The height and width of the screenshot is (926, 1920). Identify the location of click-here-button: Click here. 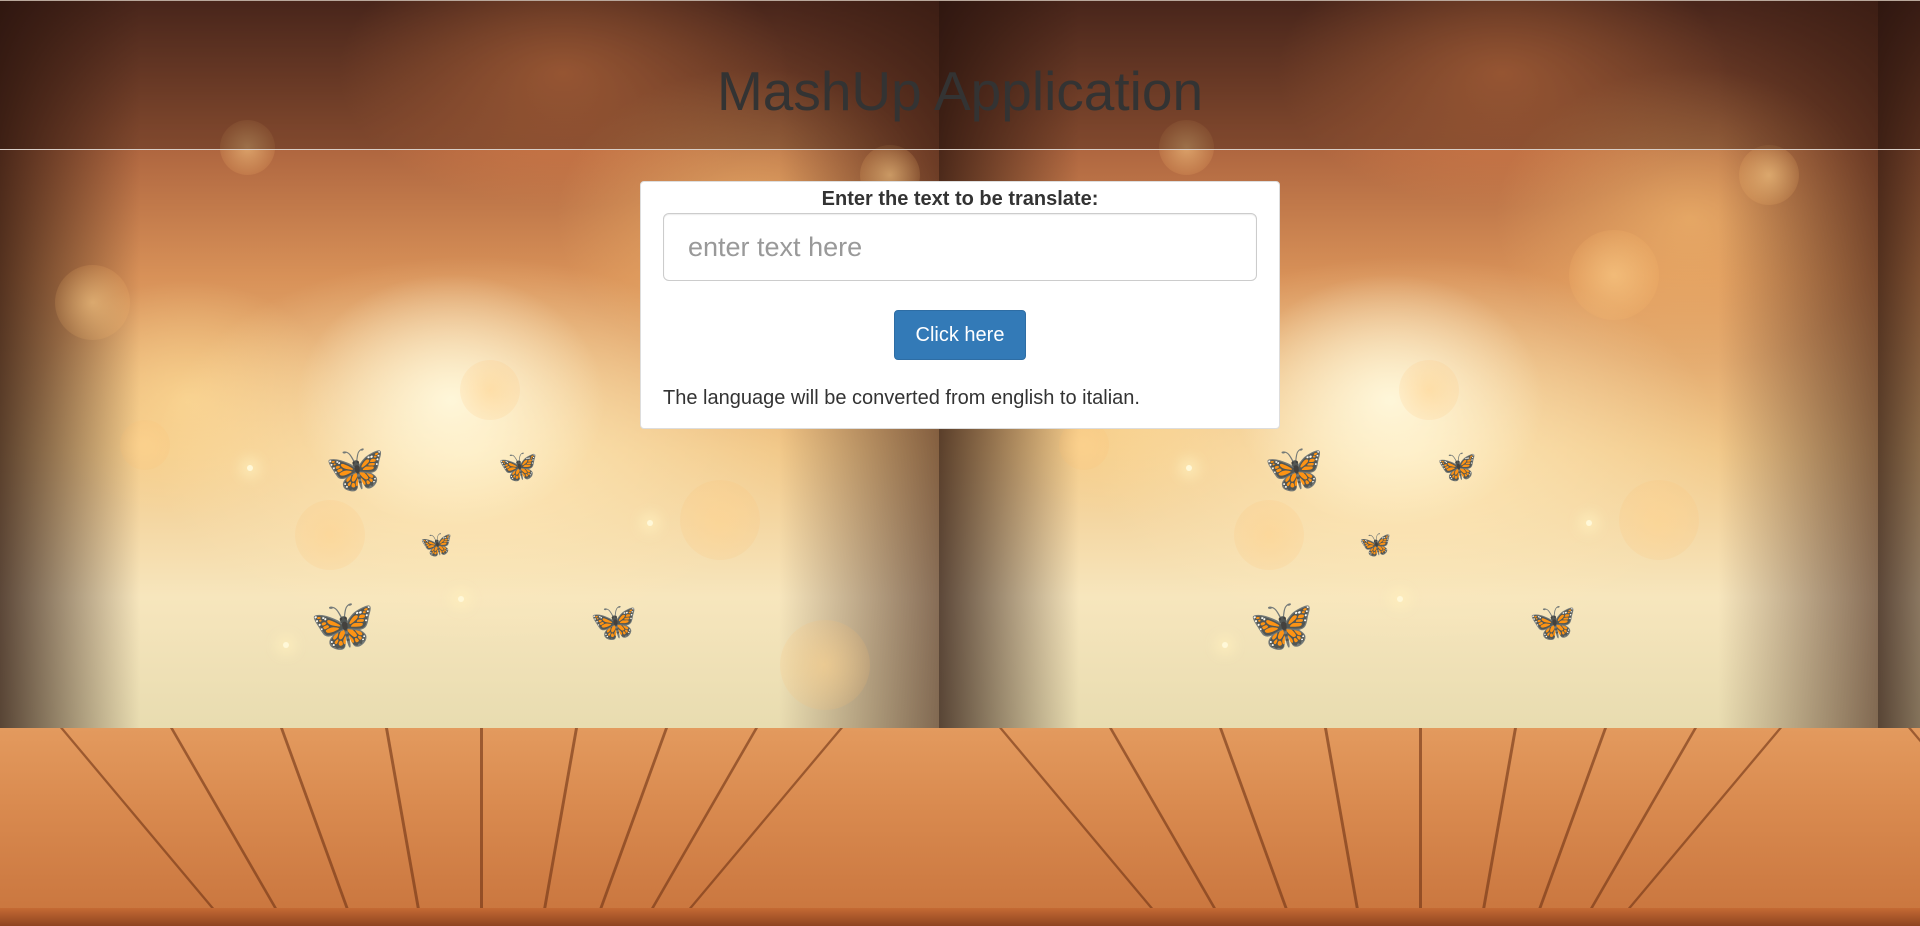
(960, 335).